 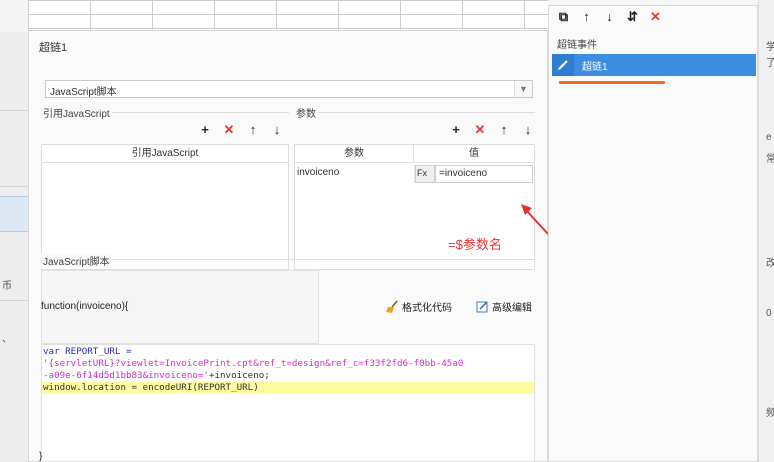 I want to click on function-signature: function(invoiceno){, so click(x=85, y=306).